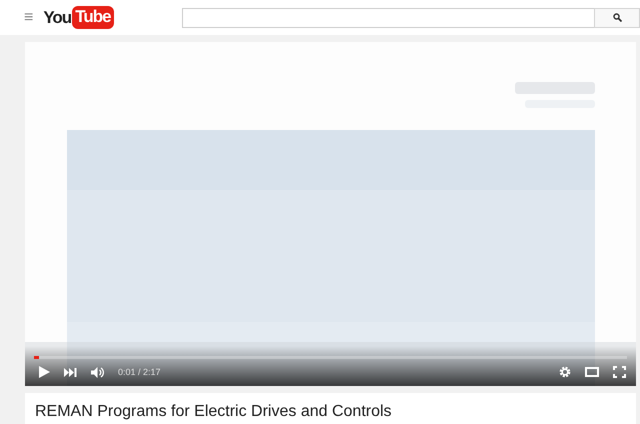  What do you see at coordinates (44, 372) in the screenshot?
I see `play-icon` at bounding box center [44, 372].